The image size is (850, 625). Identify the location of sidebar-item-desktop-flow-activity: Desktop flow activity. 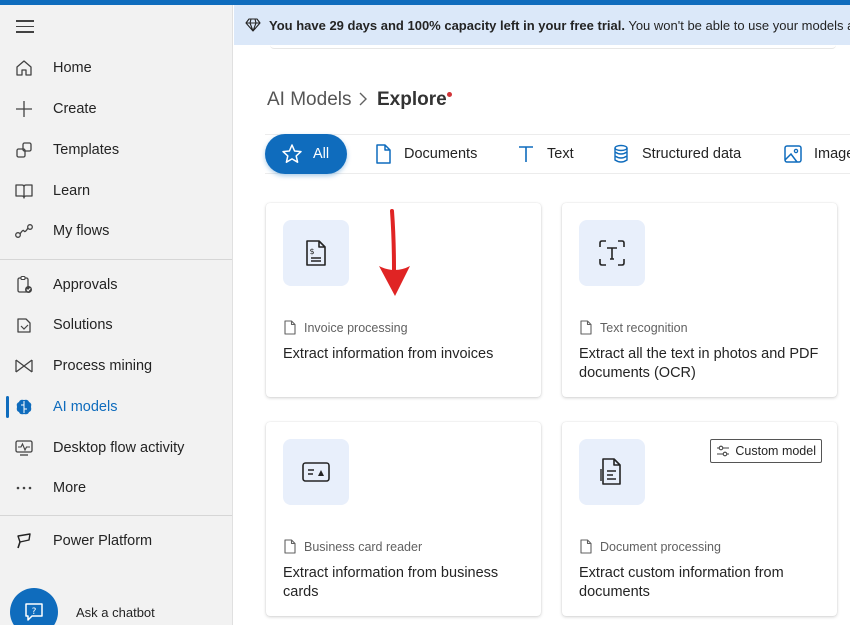
(116, 448).